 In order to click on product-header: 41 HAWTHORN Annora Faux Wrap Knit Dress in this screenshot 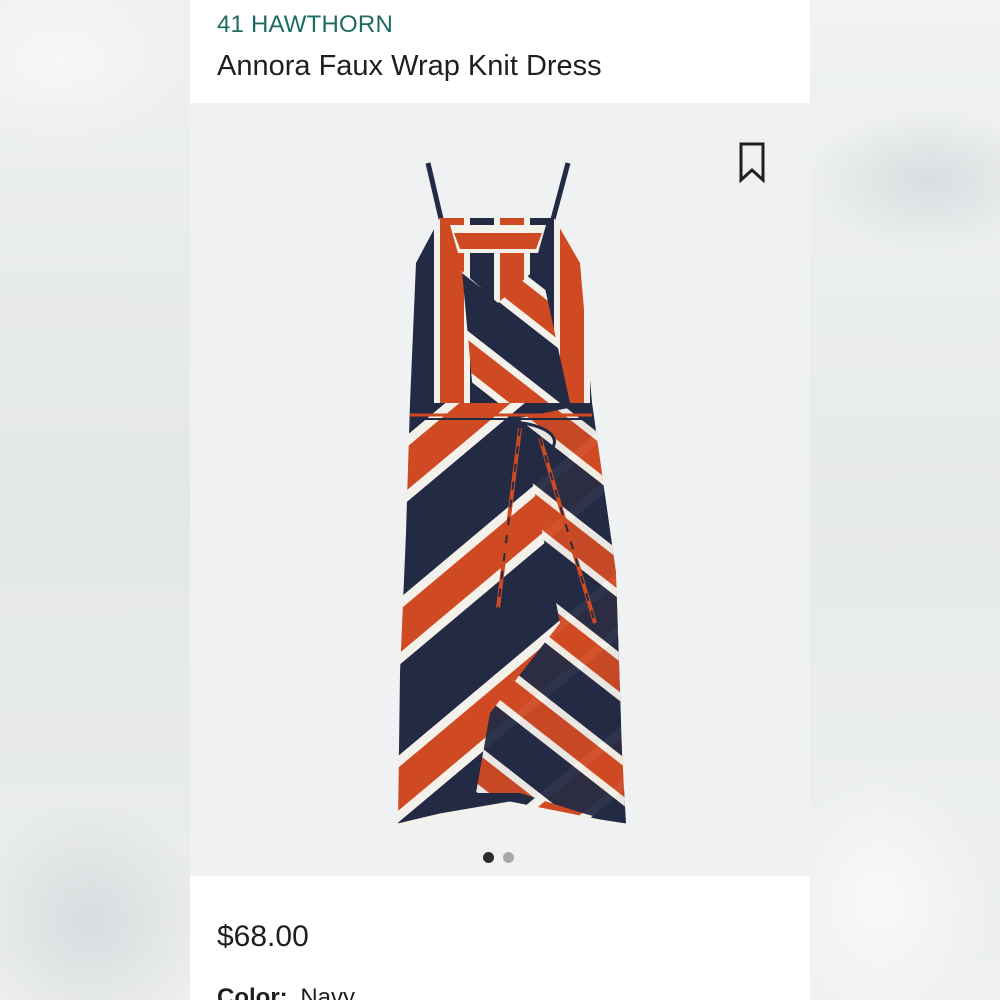, I will do `click(500, 51)`.